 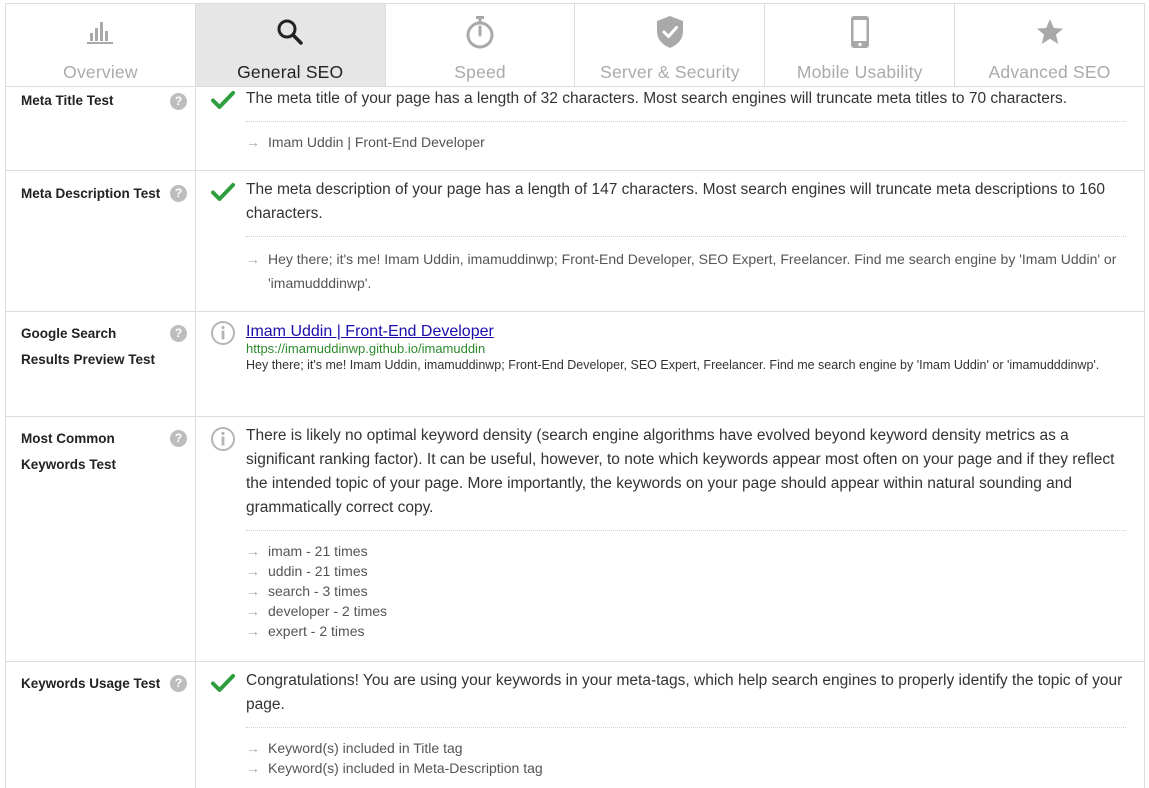 I want to click on test-name-cell: Keywords Usage Test ?, so click(x=101, y=725).